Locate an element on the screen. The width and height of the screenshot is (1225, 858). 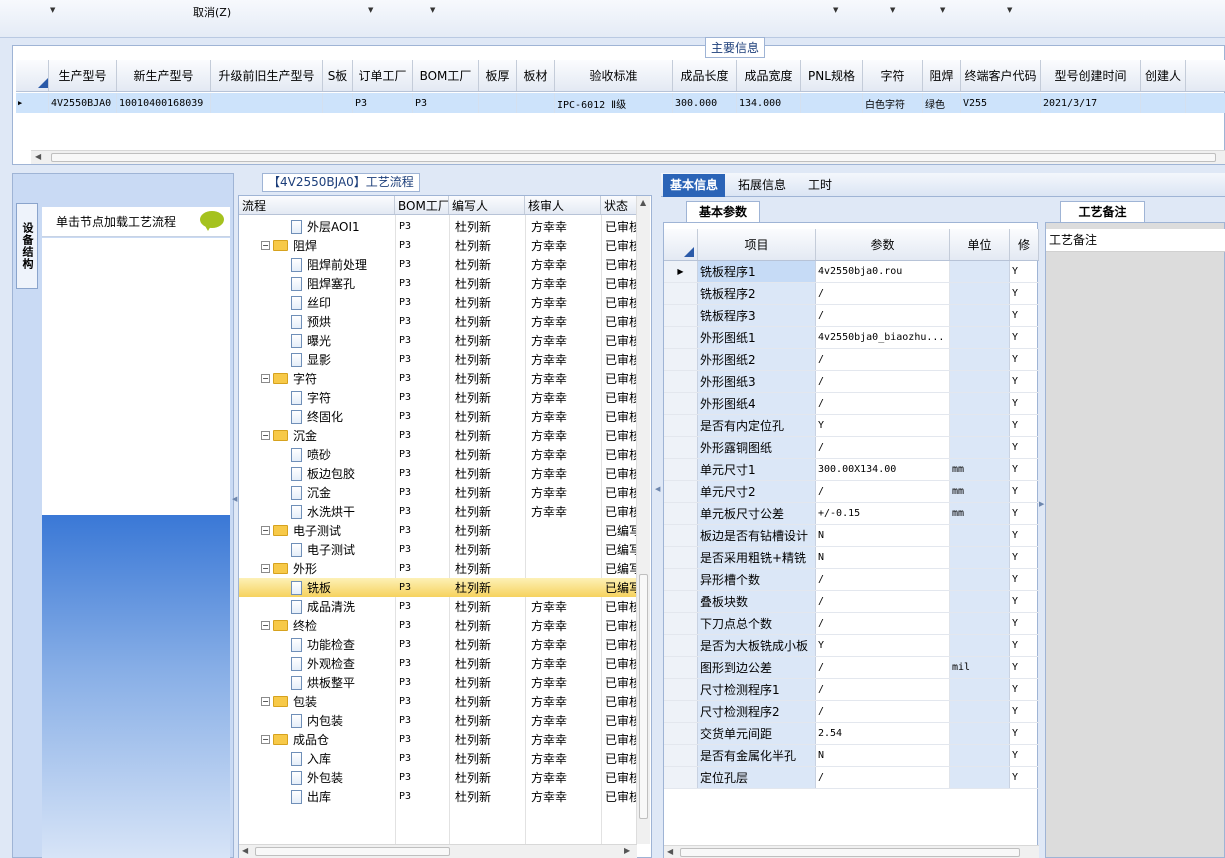
column-header: PNL规格 is located at coordinates (832, 75).